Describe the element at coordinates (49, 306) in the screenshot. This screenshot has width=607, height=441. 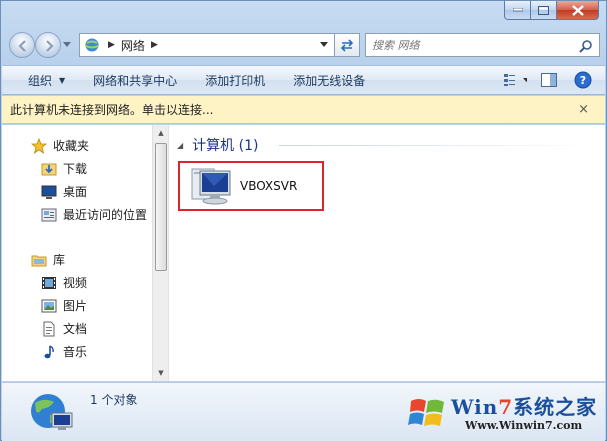
I see `pictures-library-icon` at that location.